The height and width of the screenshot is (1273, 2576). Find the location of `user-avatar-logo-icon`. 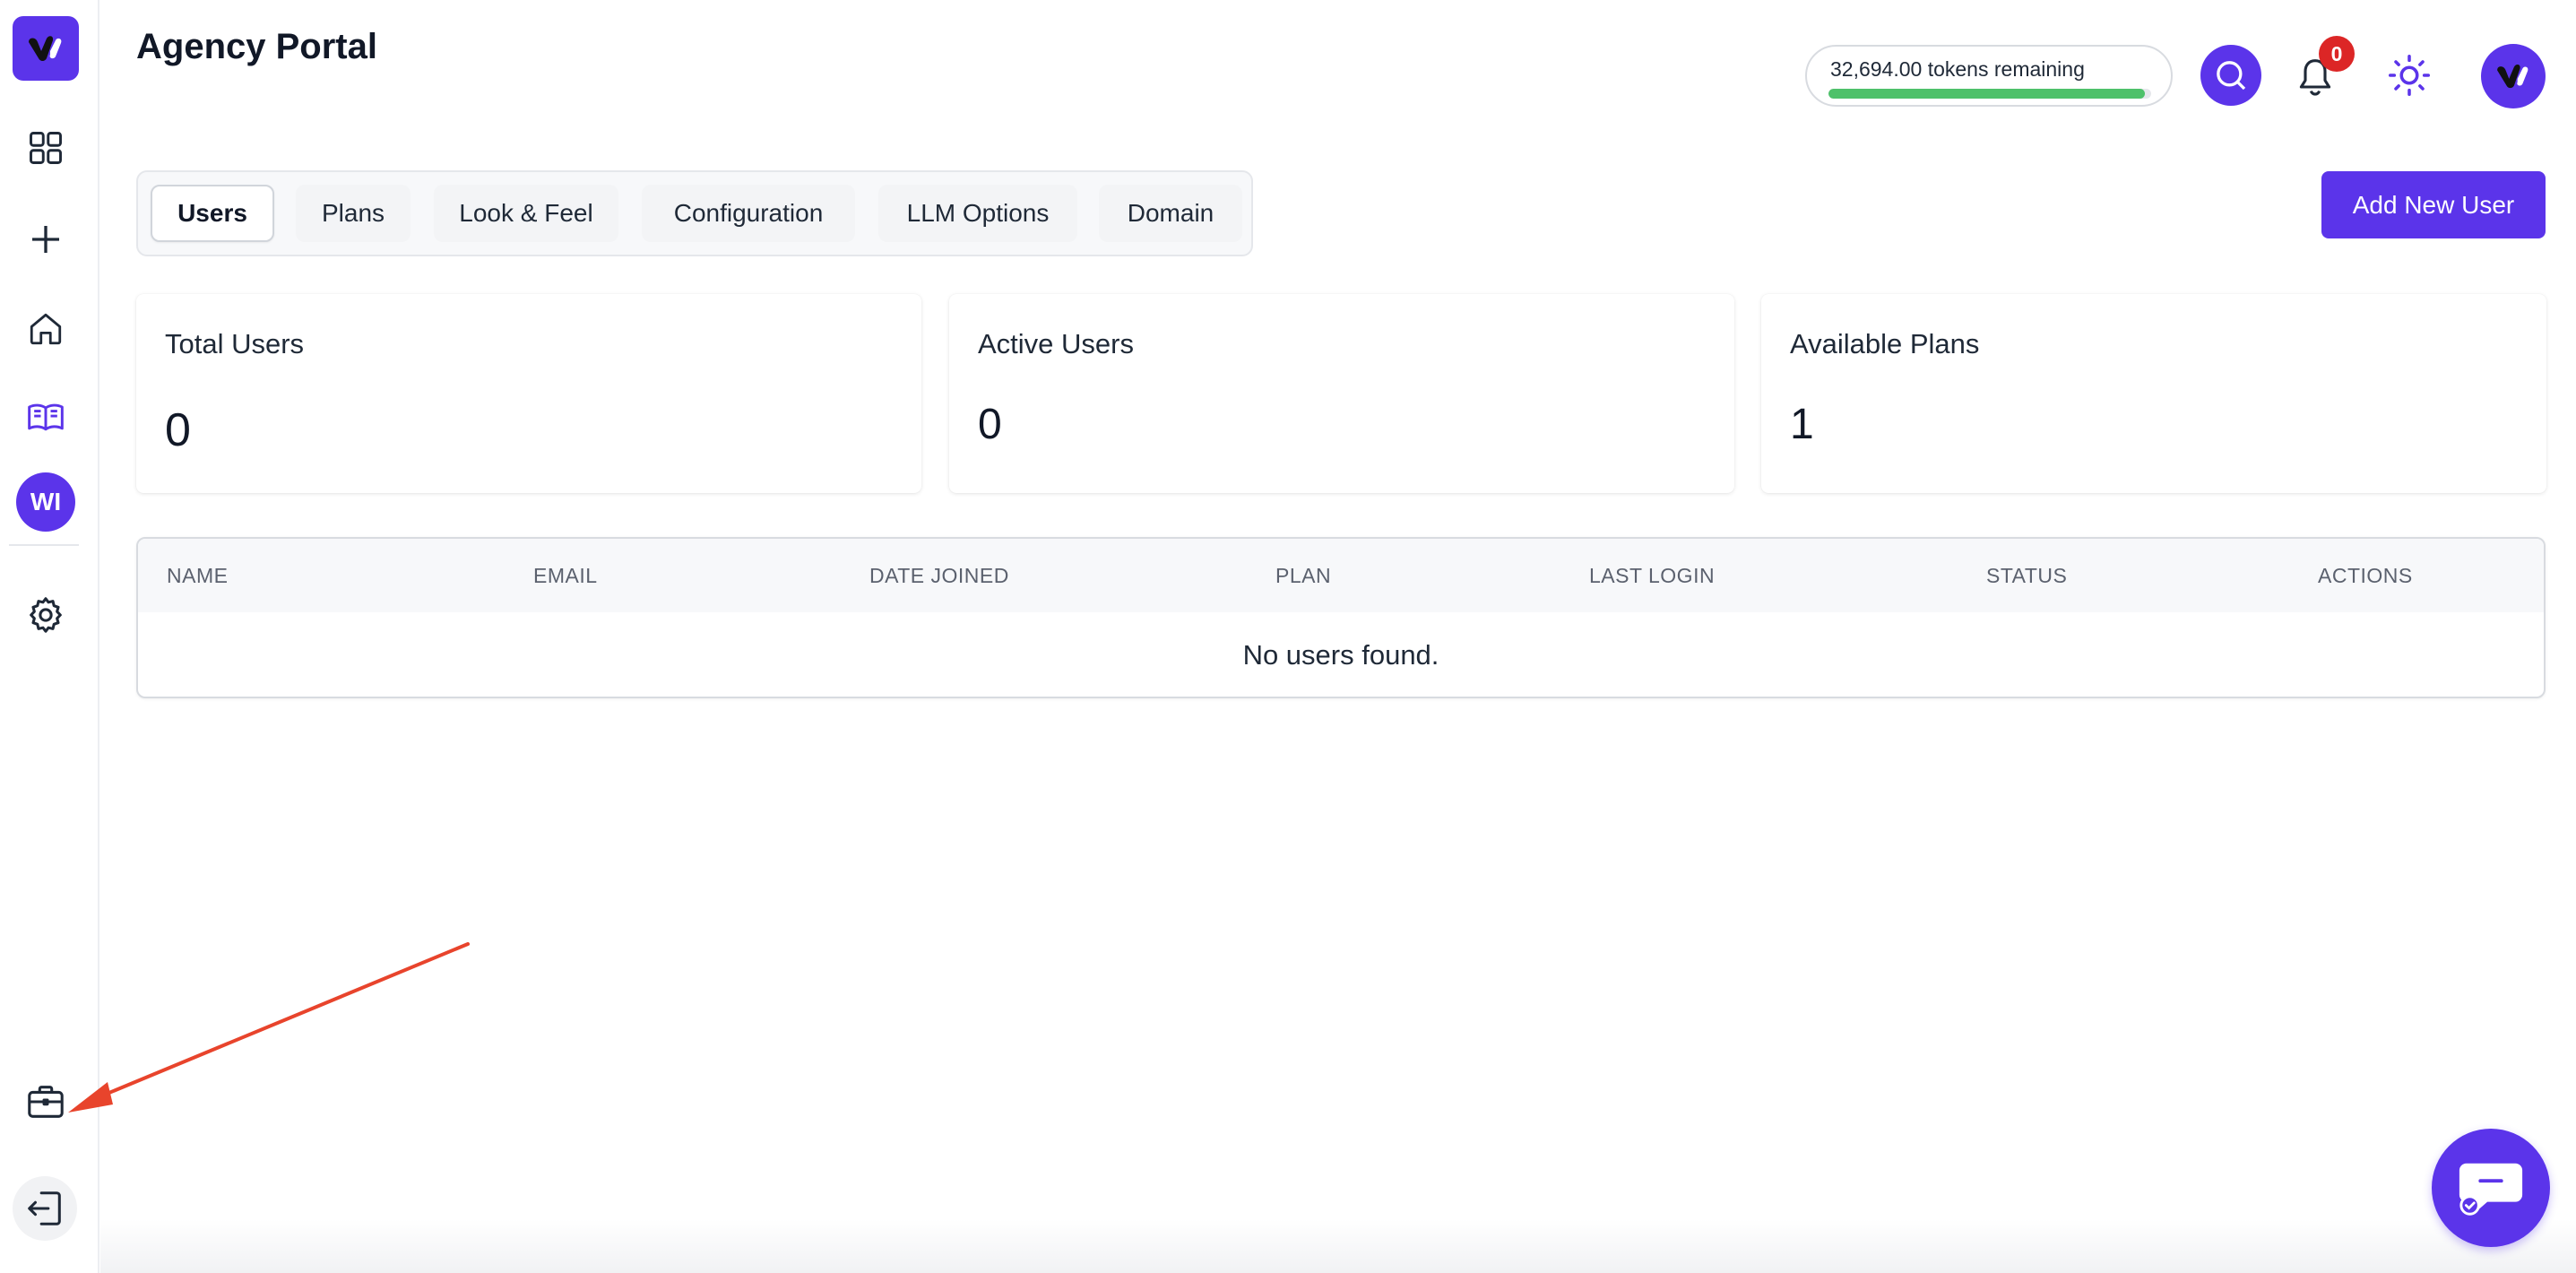

user-avatar-logo-icon is located at coordinates (2512, 77).